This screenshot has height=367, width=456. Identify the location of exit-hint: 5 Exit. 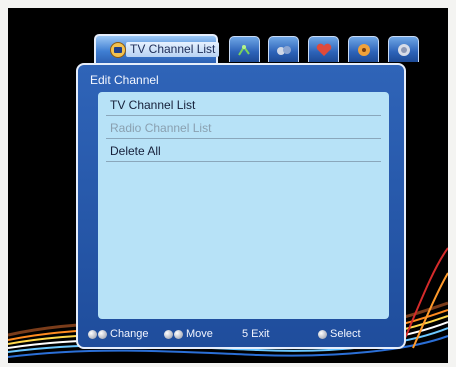
(255, 334).